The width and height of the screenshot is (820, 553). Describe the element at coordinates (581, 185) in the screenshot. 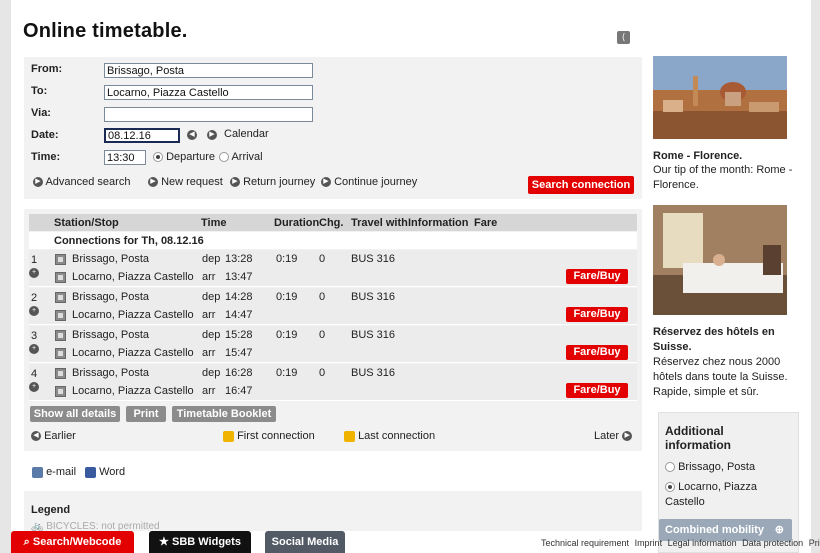

I see `search-connection-button: Search connection` at that location.